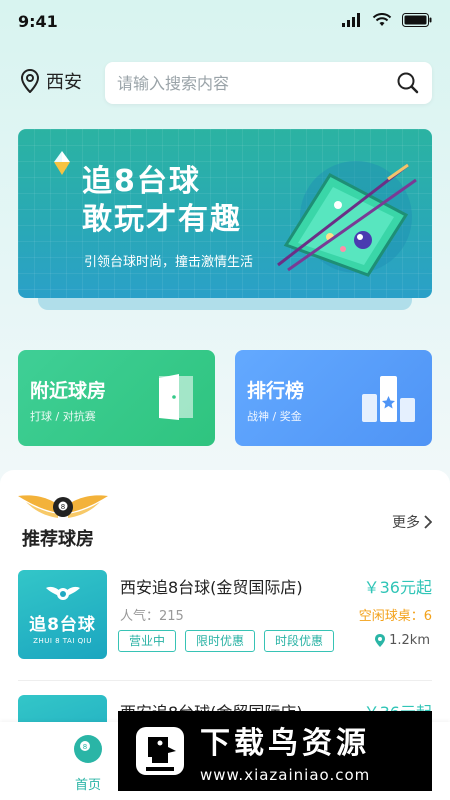 The image size is (450, 800). What do you see at coordinates (388, 399) in the screenshot?
I see `podium-icon` at bounding box center [388, 399].